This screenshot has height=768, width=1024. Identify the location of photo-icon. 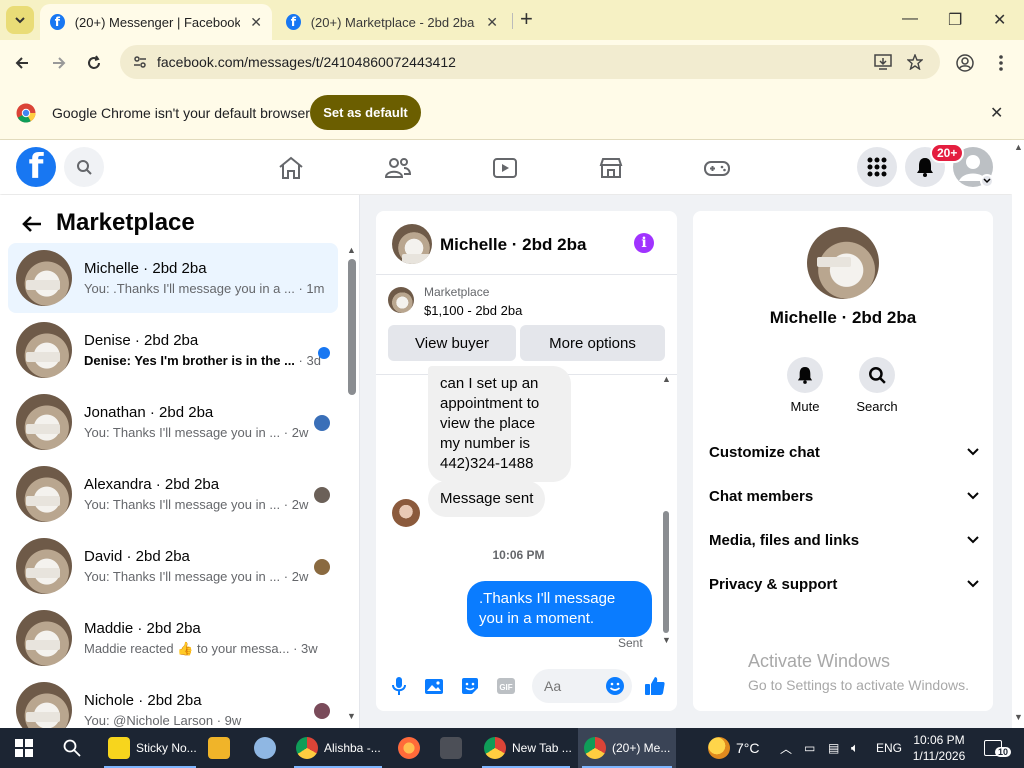
(434, 686).